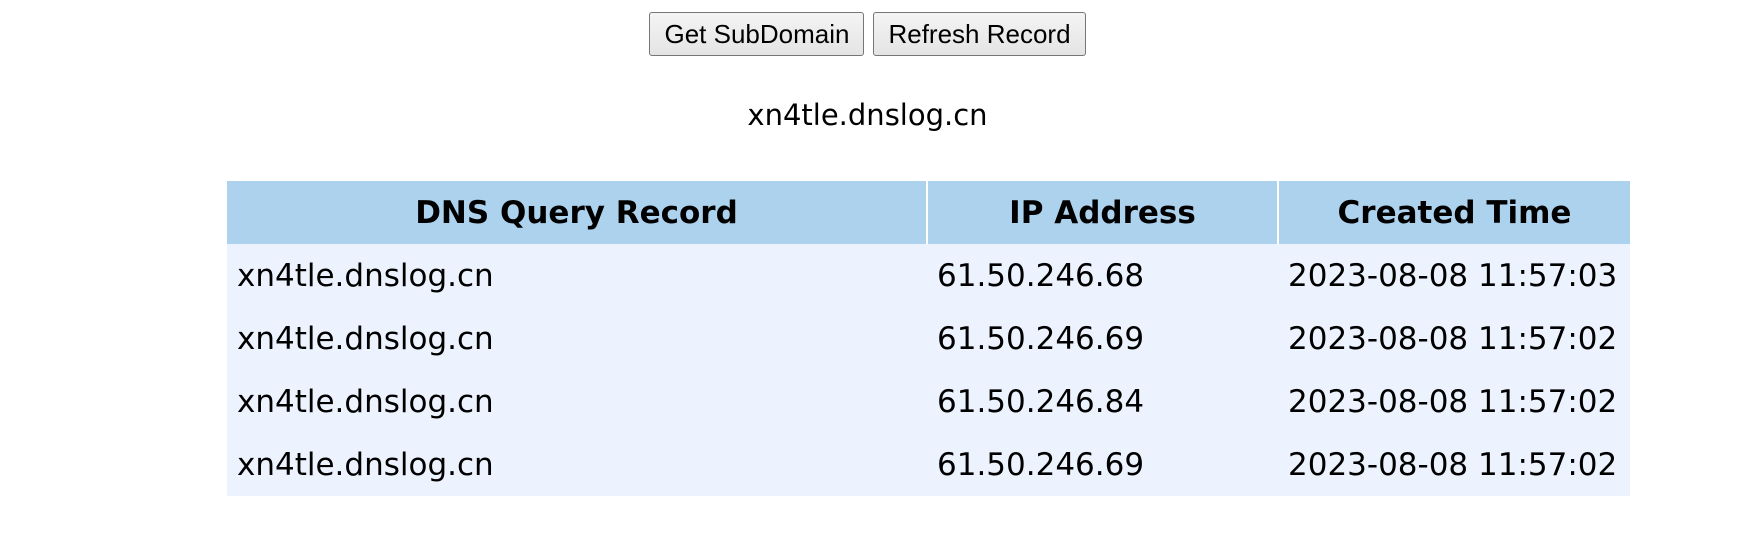  I want to click on header-ip-address: IP Address, so click(1102, 212).